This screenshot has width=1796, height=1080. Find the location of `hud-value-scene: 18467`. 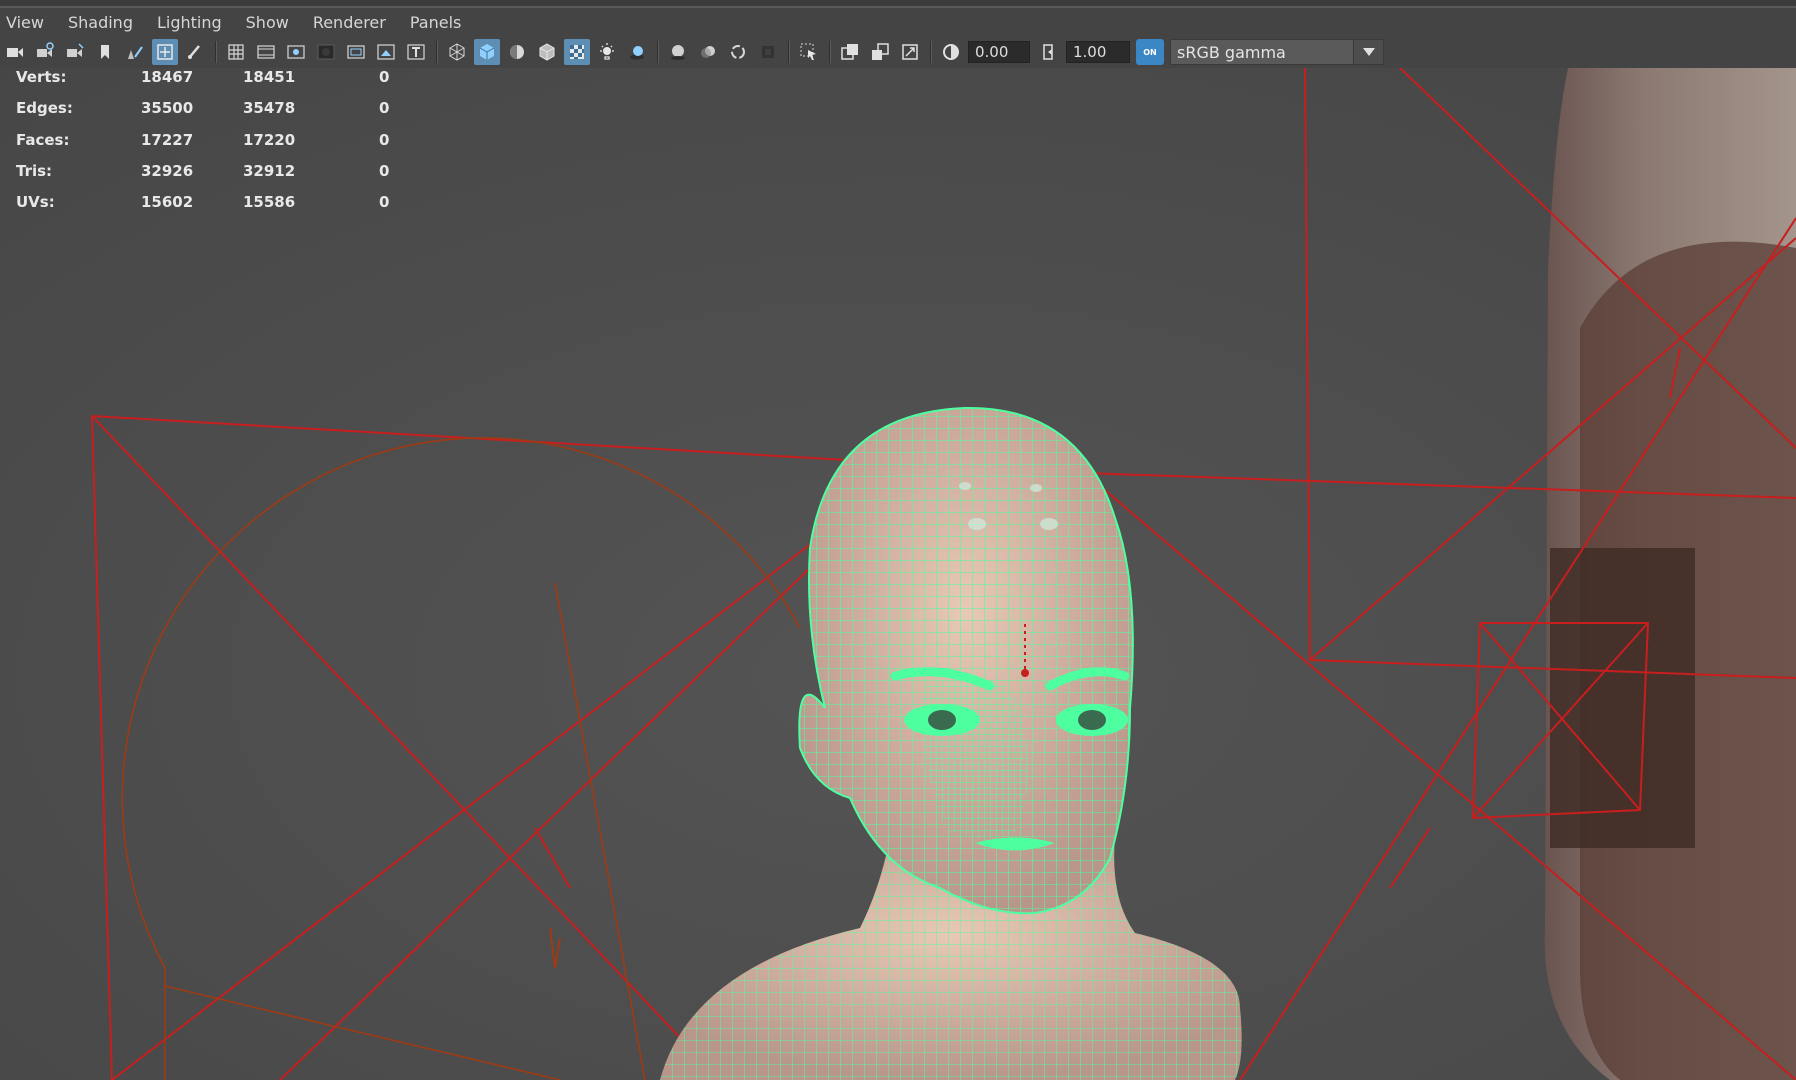

hud-value-scene: 18467 is located at coordinates (167, 77).